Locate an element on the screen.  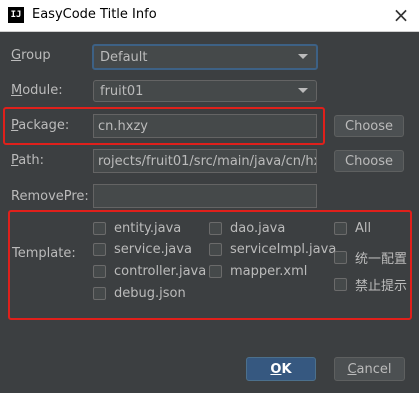
package-label: Package: is located at coordinates (40, 125).